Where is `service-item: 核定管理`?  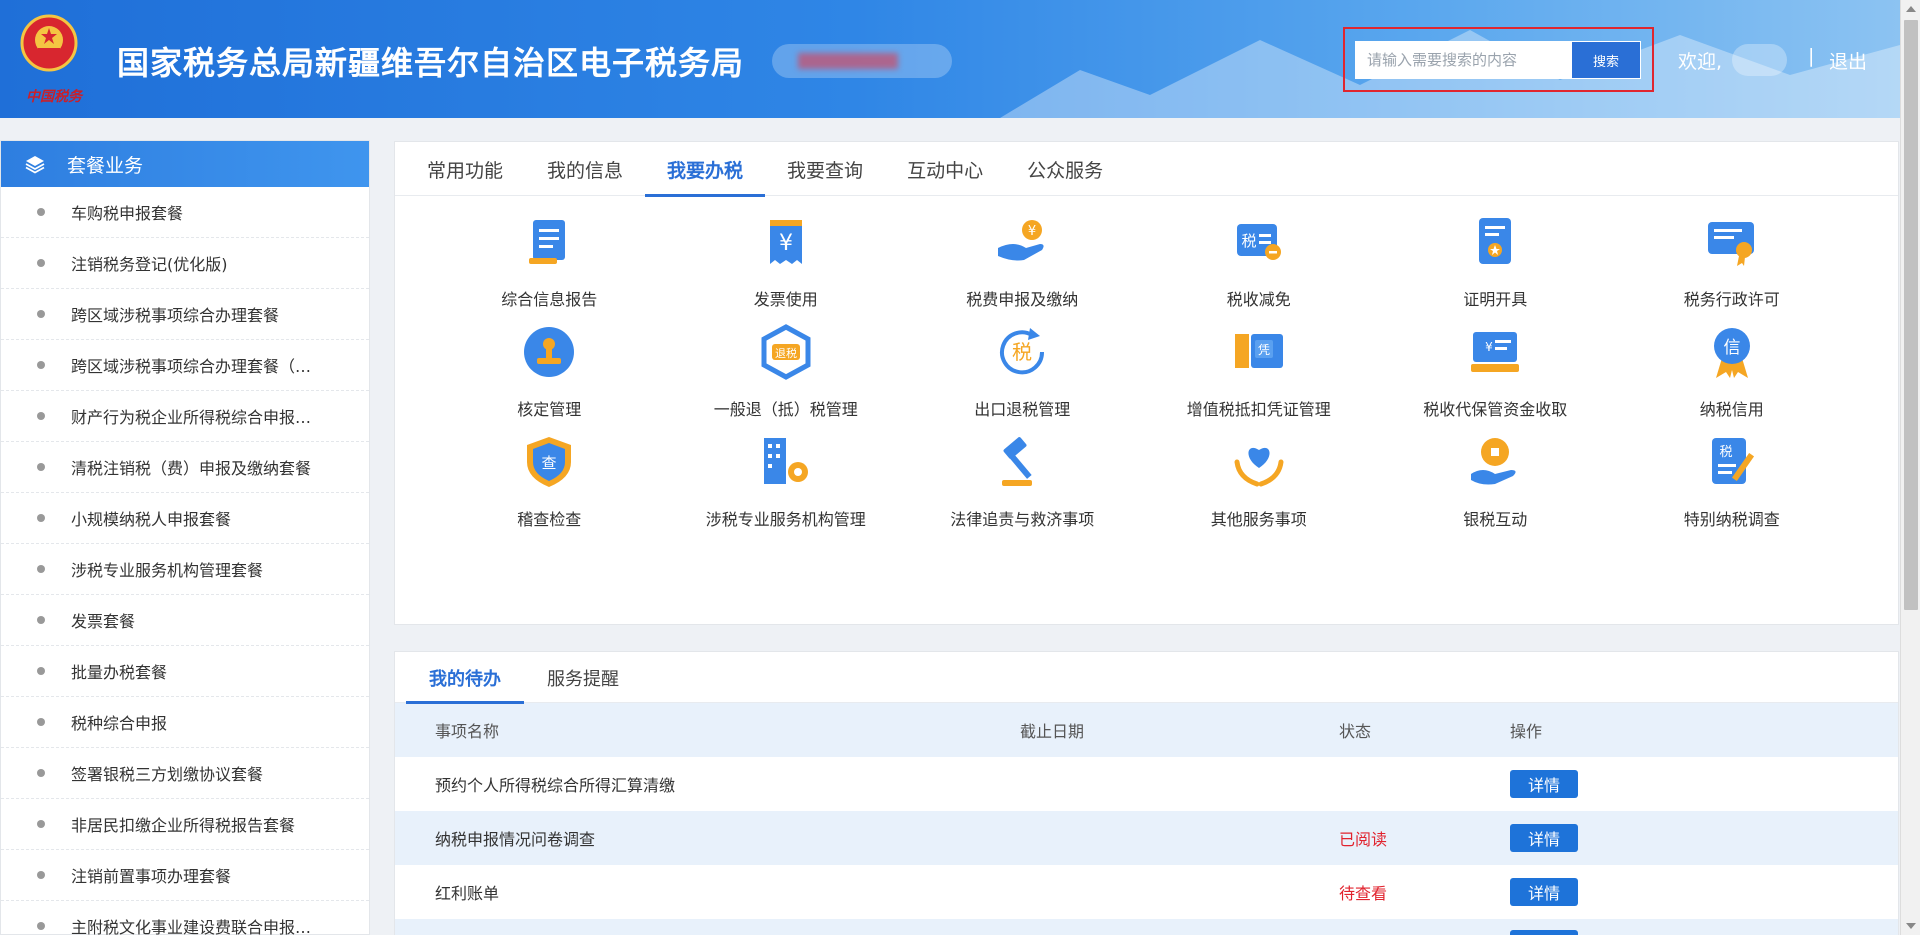 service-item: 核定管理 is located at coordinates (549, 375).